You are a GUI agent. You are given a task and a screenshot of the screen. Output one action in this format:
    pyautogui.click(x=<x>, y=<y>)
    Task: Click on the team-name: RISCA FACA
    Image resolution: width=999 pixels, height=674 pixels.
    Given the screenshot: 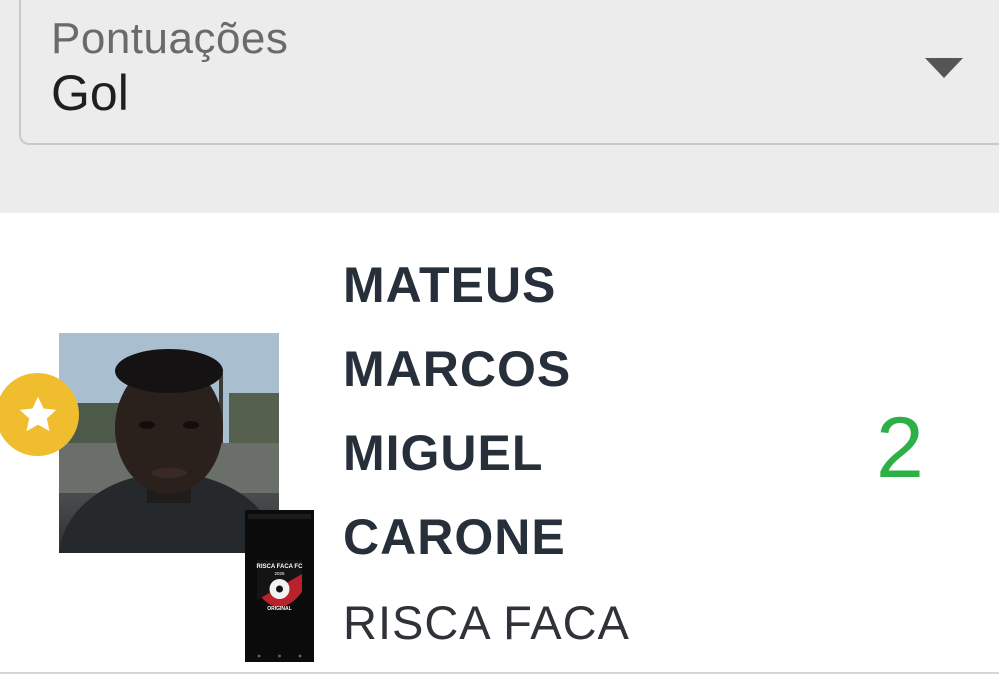 What is the action you would take?
    pyautogui.click(x=486, y=622)
    